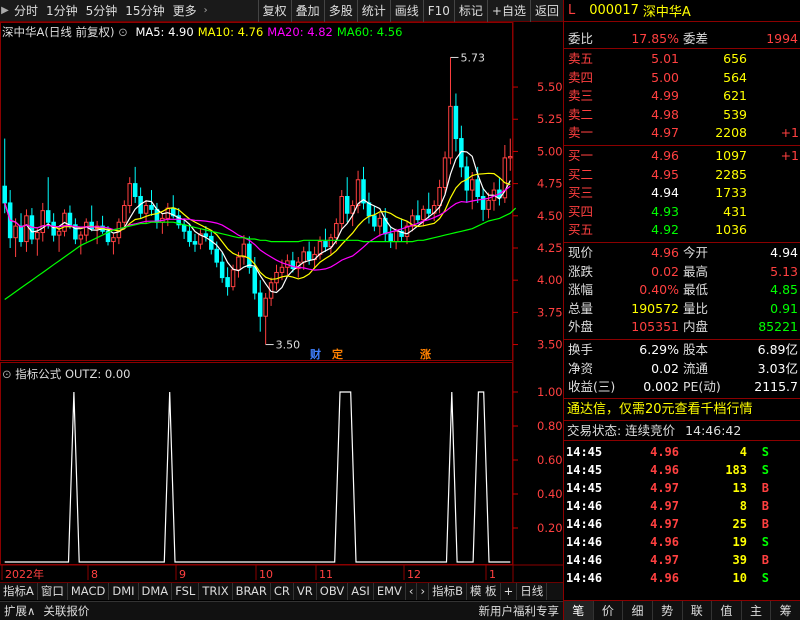 This screenshot has width=800, height=620. I want to click on stat-row-4: 外盘 105351 内盘 85221, so click(682, 327).